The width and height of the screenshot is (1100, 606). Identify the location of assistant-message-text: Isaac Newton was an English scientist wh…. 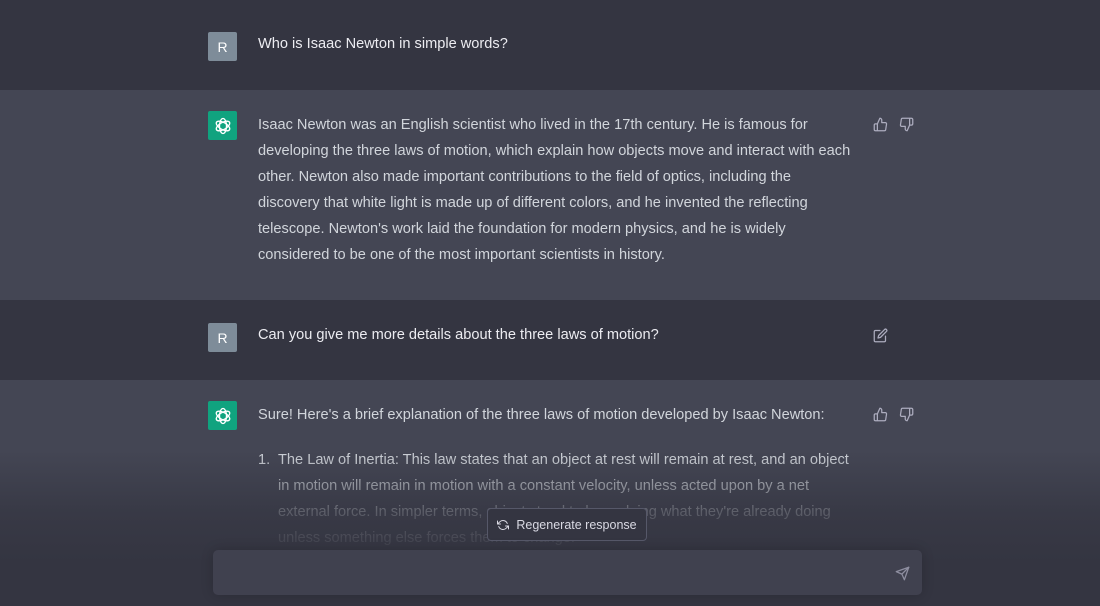
(563, 190).